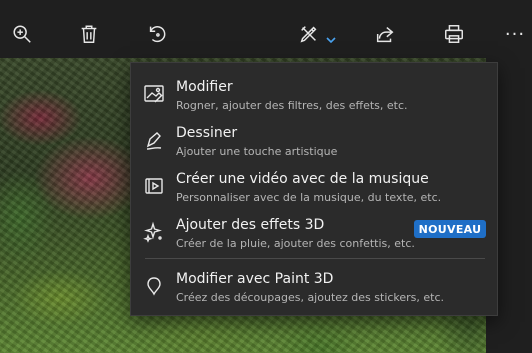 Image resolution: width=532 pixels, height=353 pixels. Describe the element at coordinates (157, 34) in the screenshot. I see `rotate-icon` at that location.